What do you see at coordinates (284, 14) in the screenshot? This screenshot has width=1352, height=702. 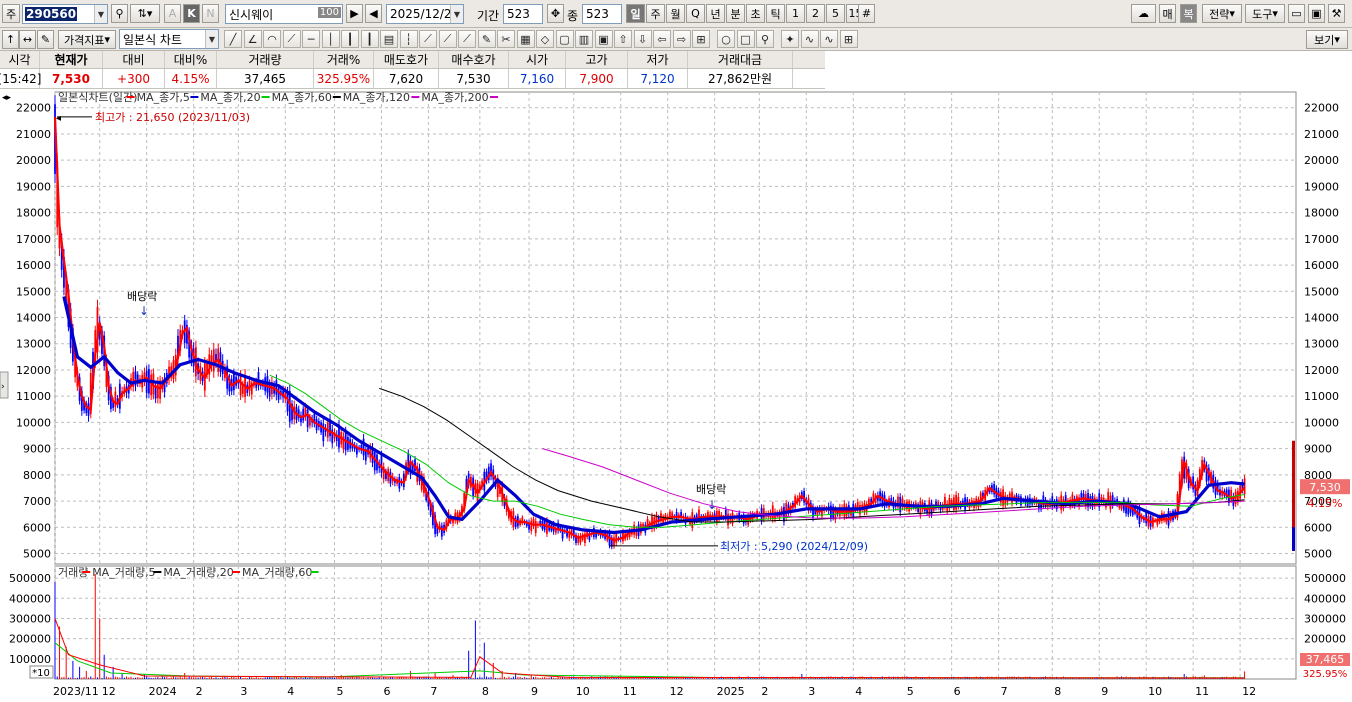 I see `stock-name-input: 신시웨이 100` at bounding box center [284, 14].